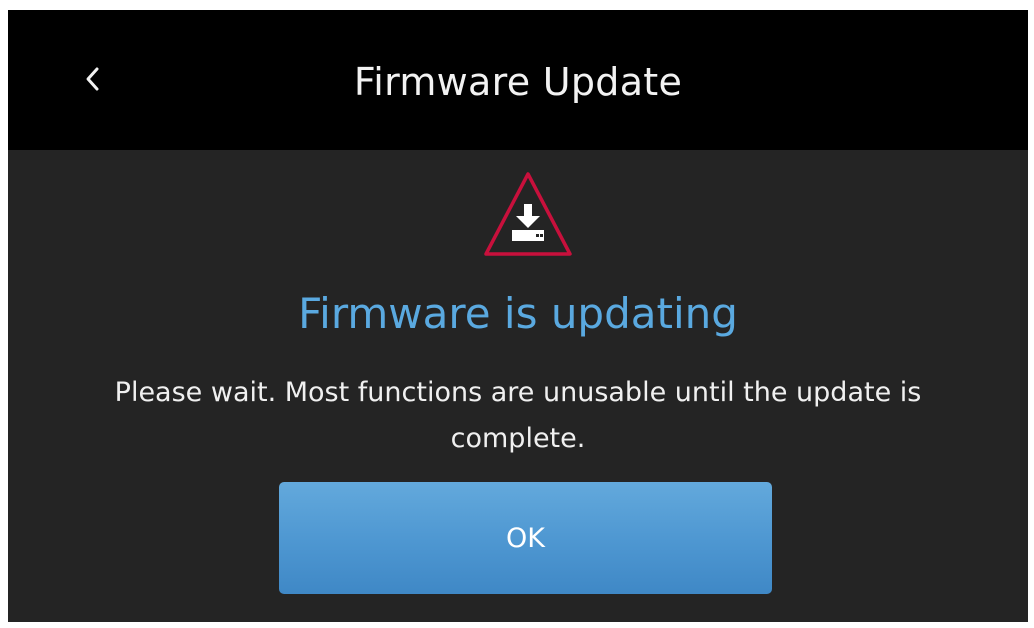  I want to click on ok-button: OK, so click(525, 538).